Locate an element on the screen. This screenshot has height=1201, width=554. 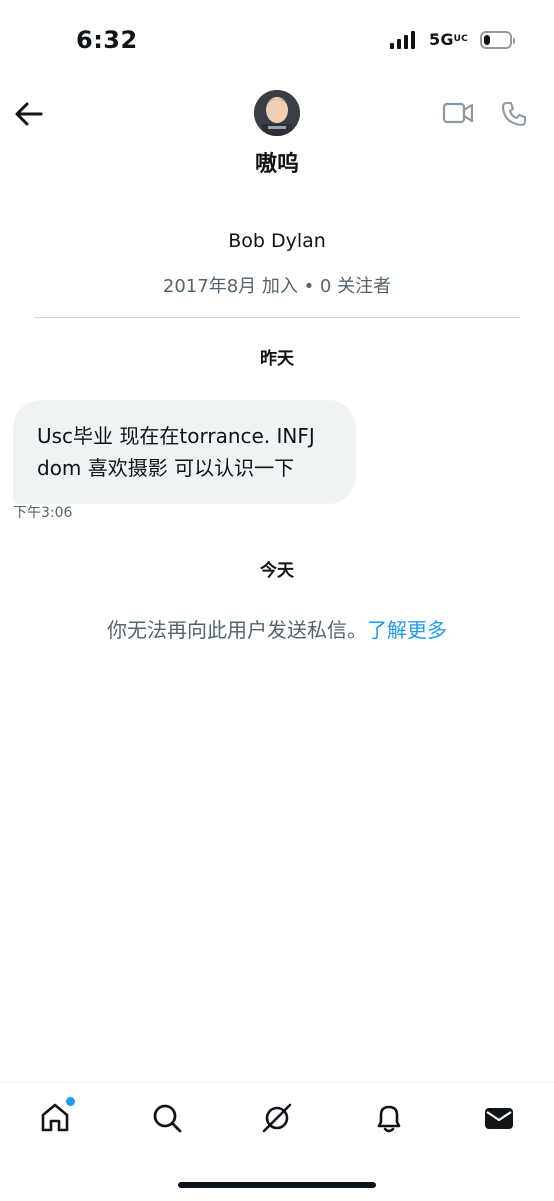
cellular-signal-icon is located at coordinates (402, 39).